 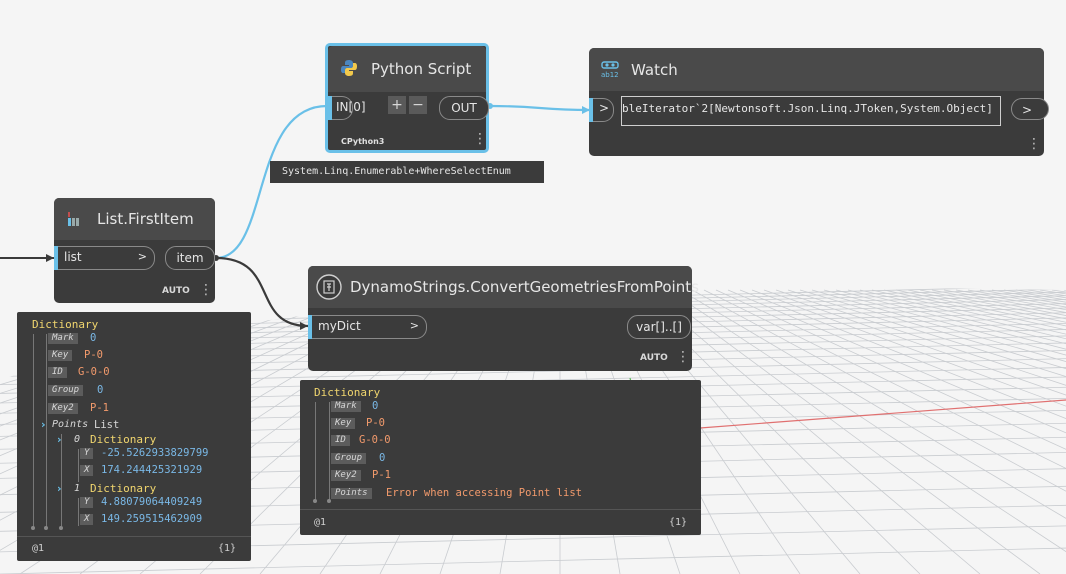 What do you see at coordinates (1030, 109) in the screenshot?
I see `watch-output-port: >` at bounding box center [1030, 109].